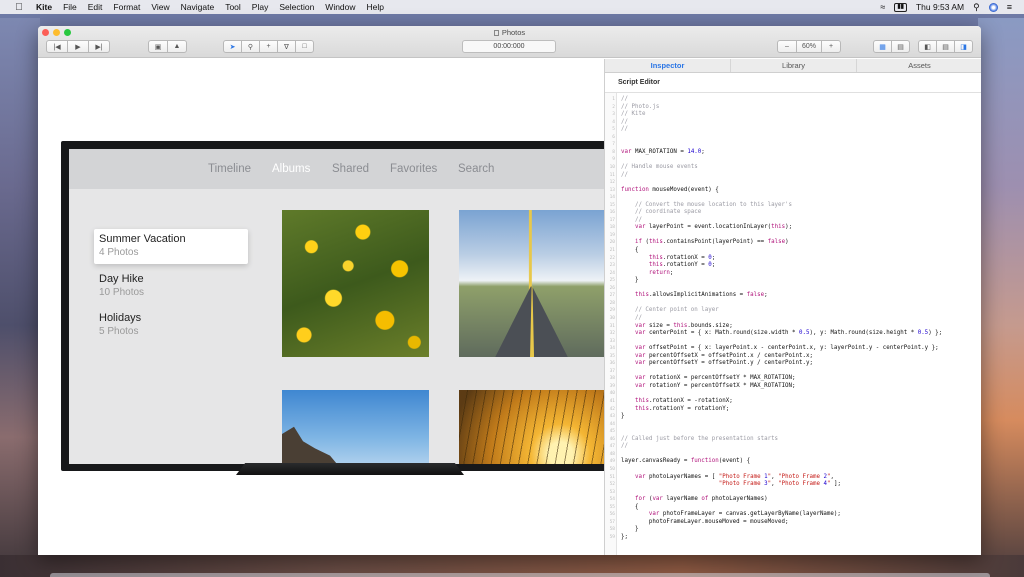 The height and width of the screenshot is (577, 1024). I want to click on code-line: 33, so click(793, 342).